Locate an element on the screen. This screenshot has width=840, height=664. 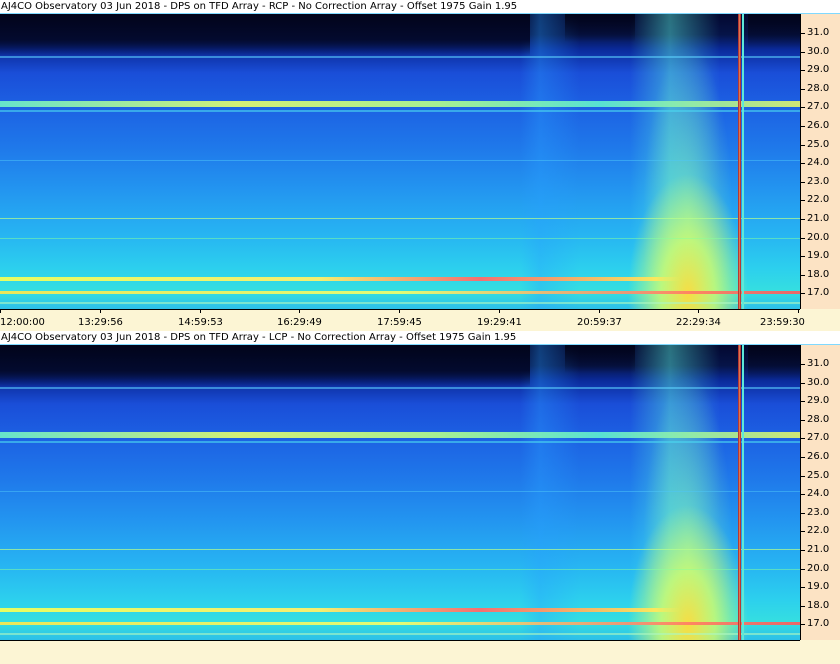
frequency-tick-label: 24.0 is located at coordinates (818, 162).